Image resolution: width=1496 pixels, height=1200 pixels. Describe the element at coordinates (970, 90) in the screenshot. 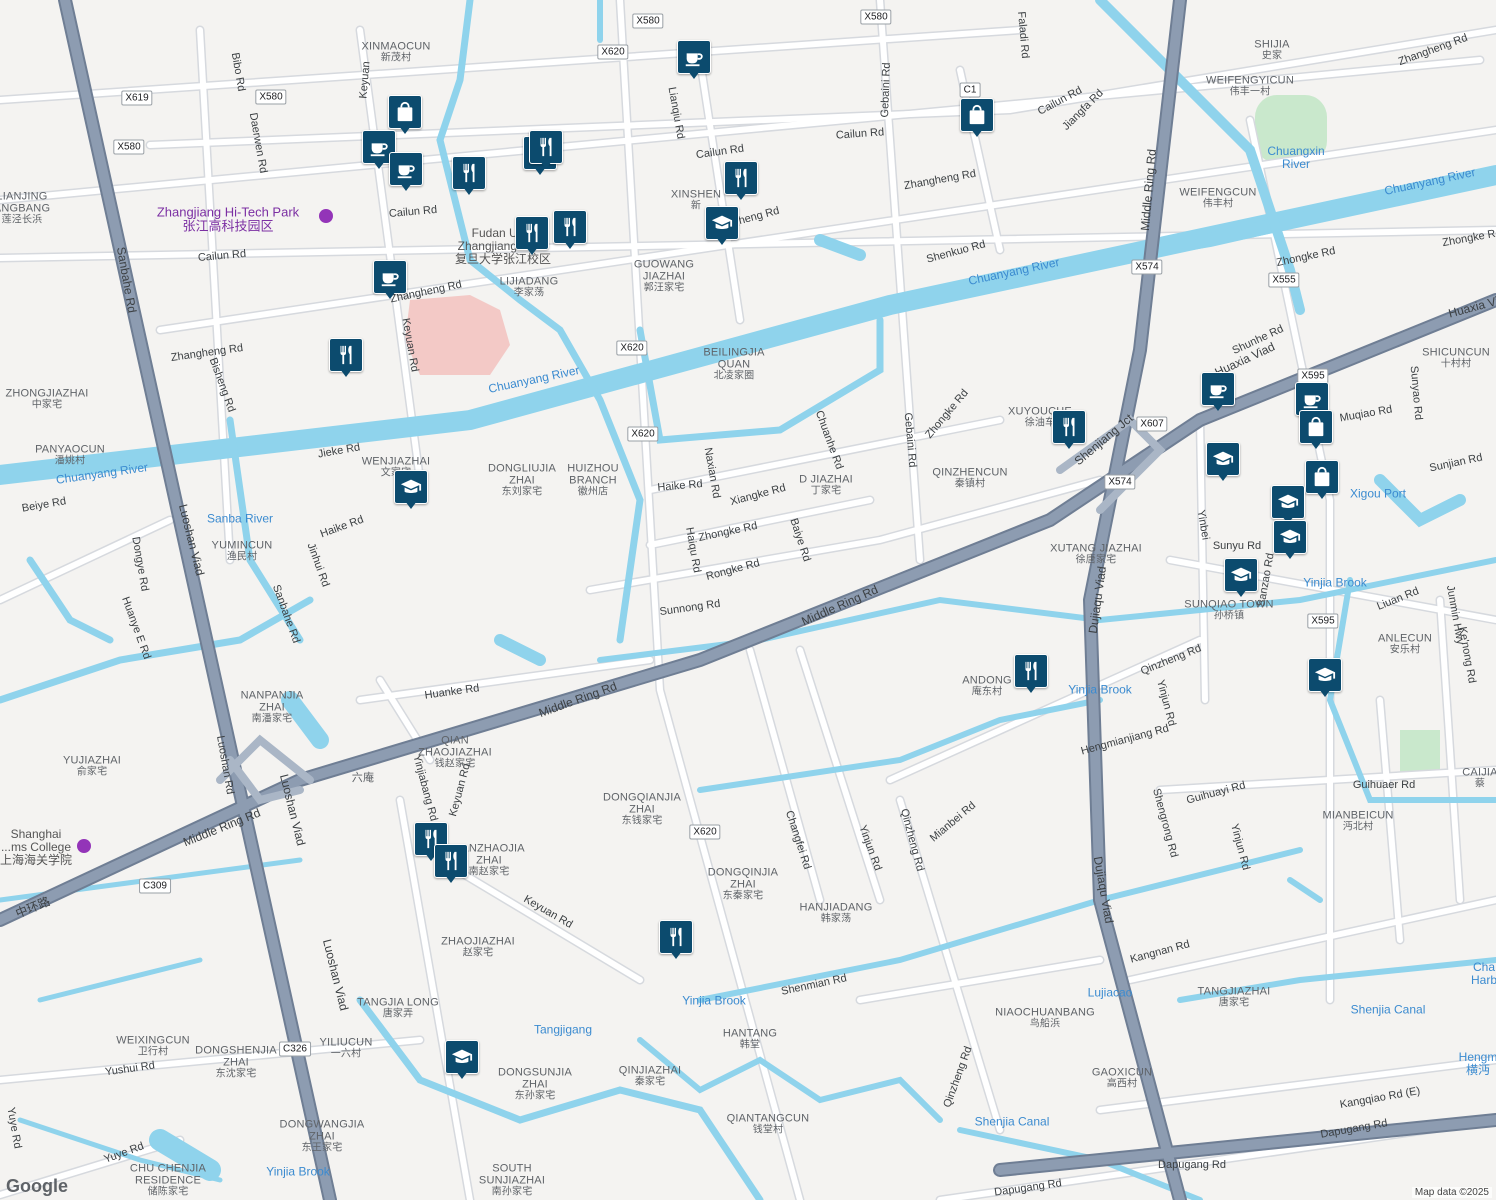

I see `shield-c1: C1` at that location.